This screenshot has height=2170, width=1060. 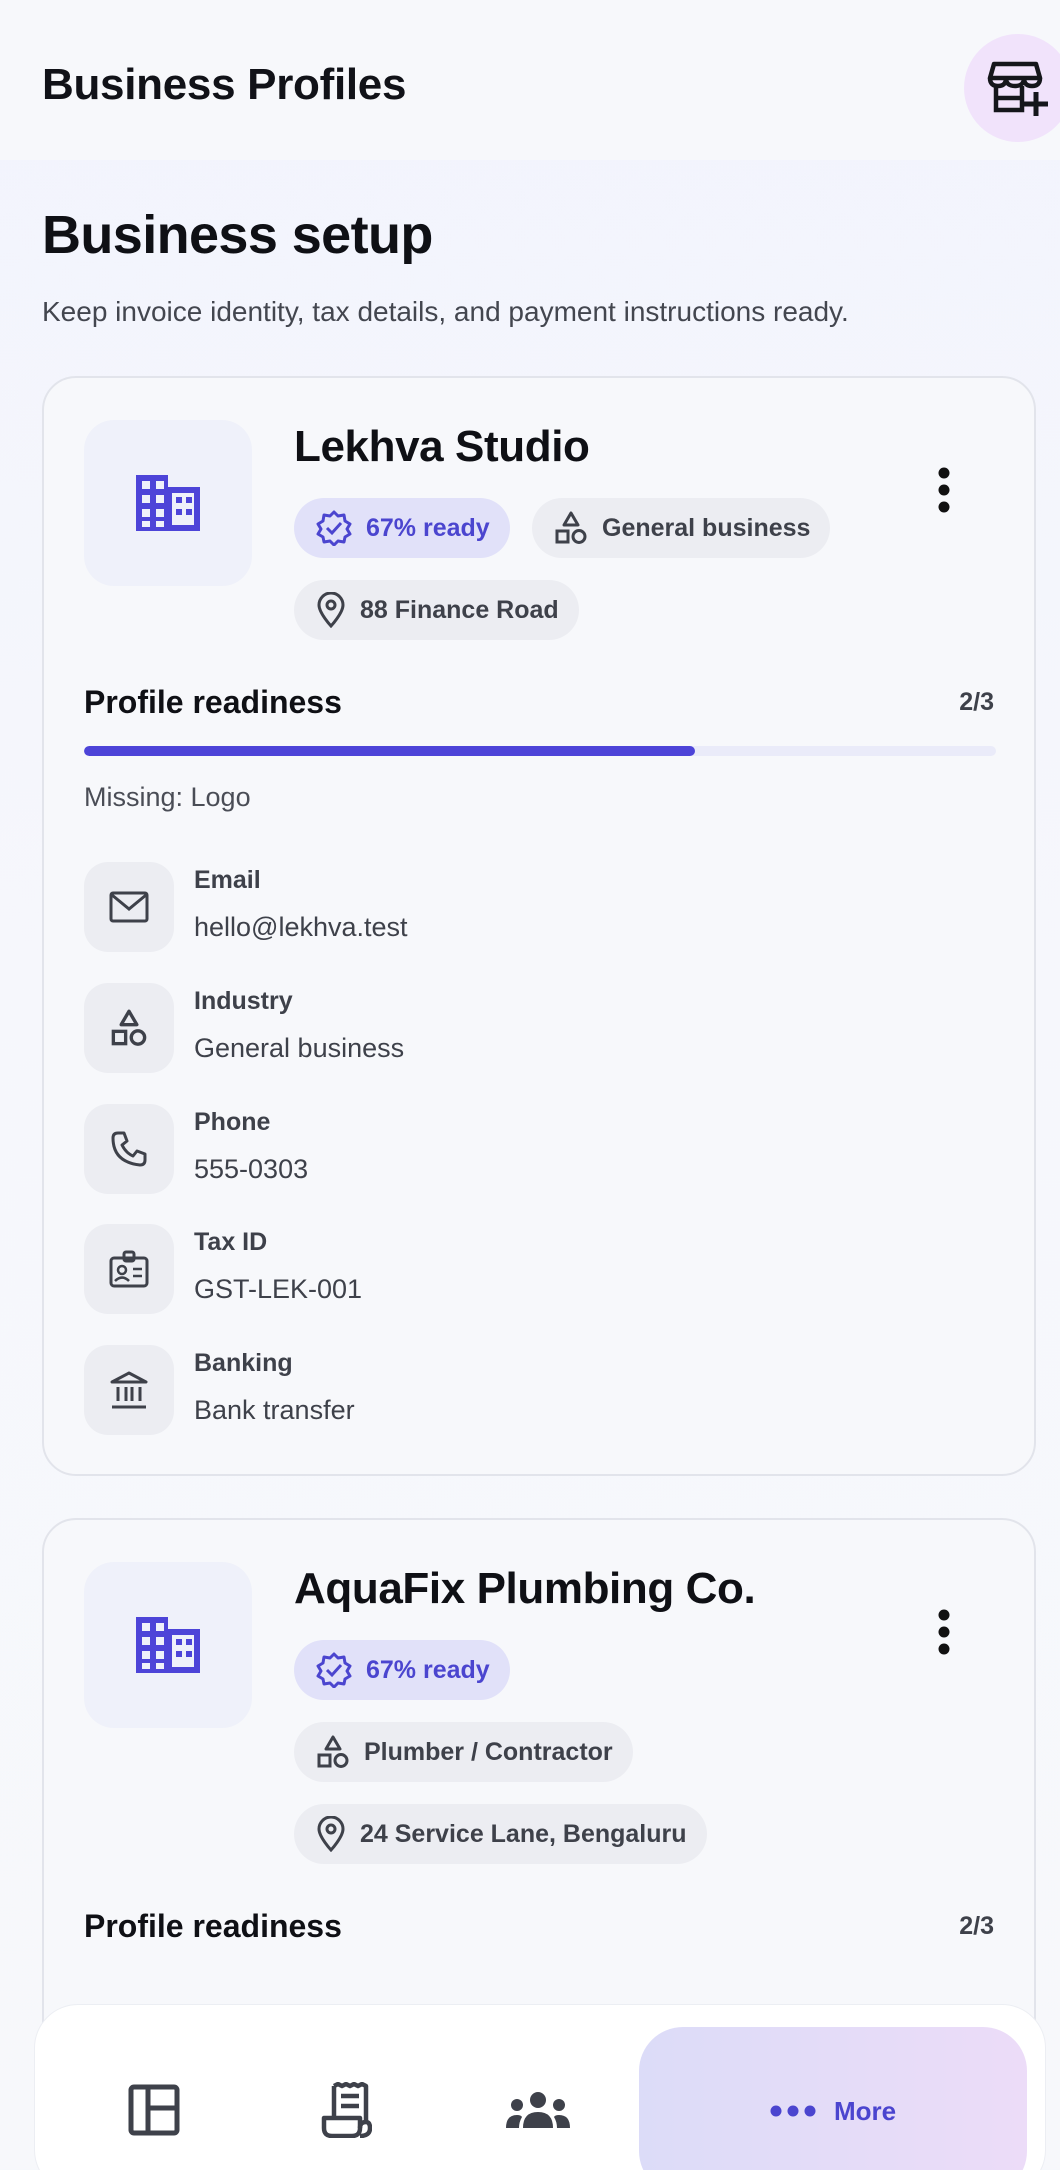 I want to click on industry-chip: Plumber / Contractor, so click(x=463, y=1752).